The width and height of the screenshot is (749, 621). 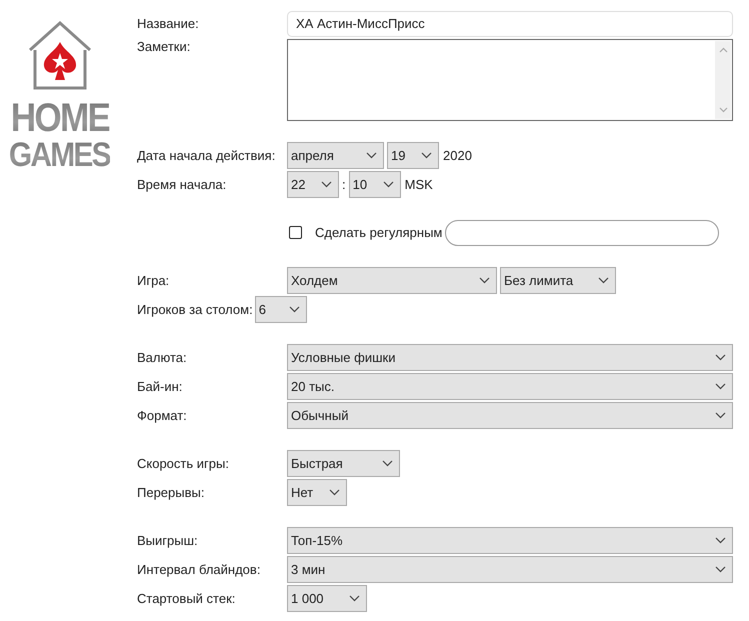 What do you see at coordinates (374, 184) in the screenshot?
I see `dropdown: 10` at bounding box center [374, 184].